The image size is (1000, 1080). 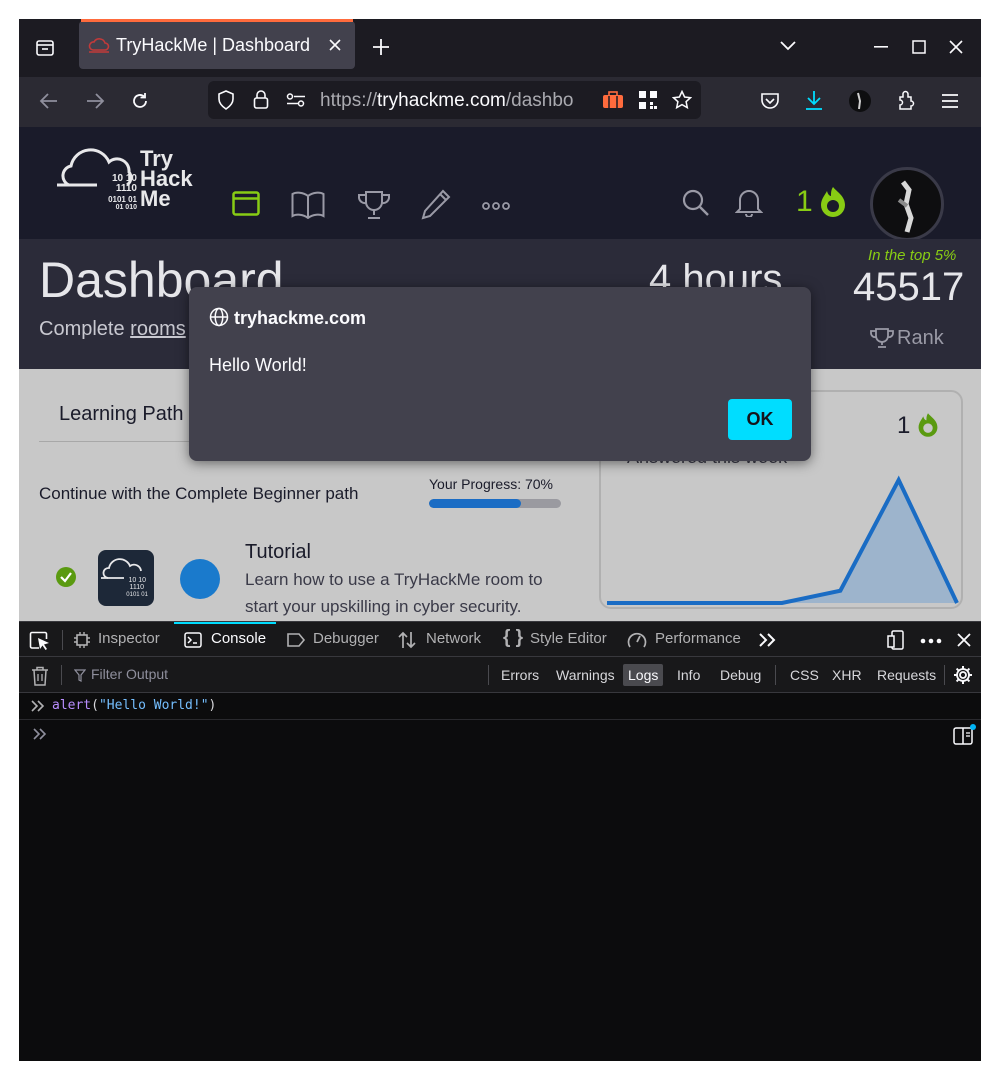 I want to click on filter-css: CSS, so click(x=804, y=675).